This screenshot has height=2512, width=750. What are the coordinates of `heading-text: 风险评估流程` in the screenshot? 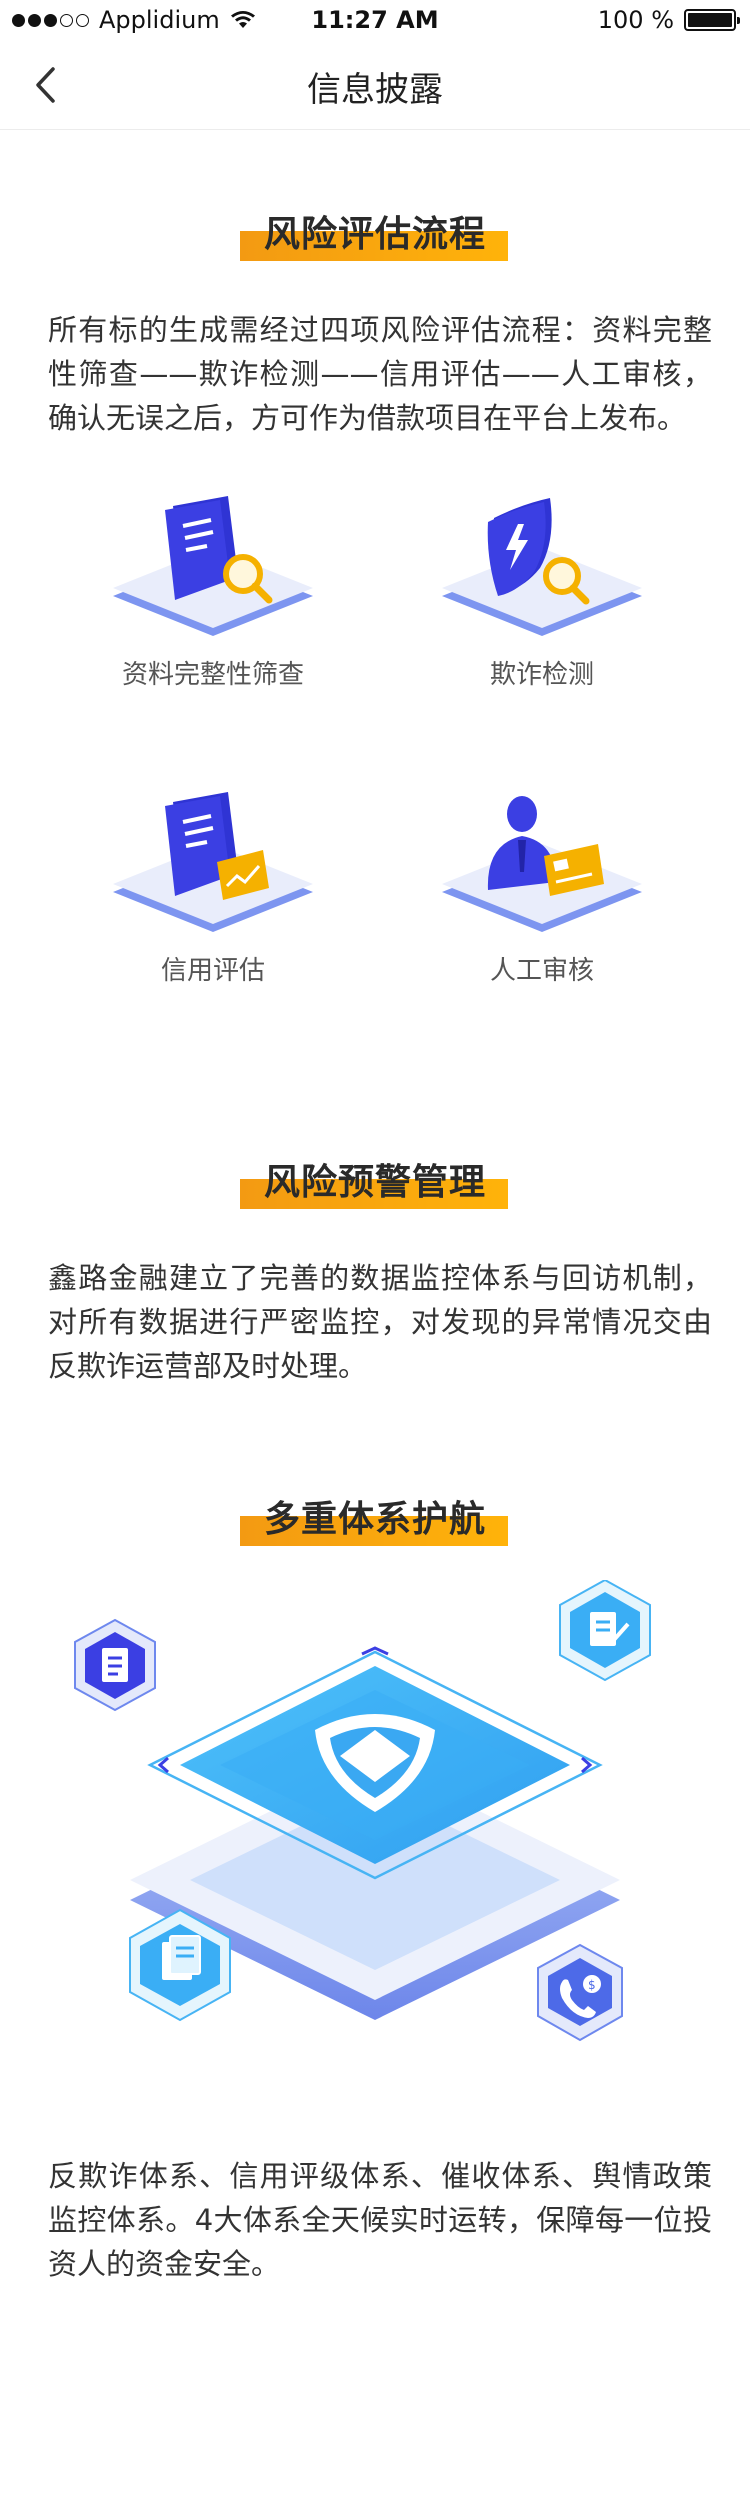 It's located at (374, 234).